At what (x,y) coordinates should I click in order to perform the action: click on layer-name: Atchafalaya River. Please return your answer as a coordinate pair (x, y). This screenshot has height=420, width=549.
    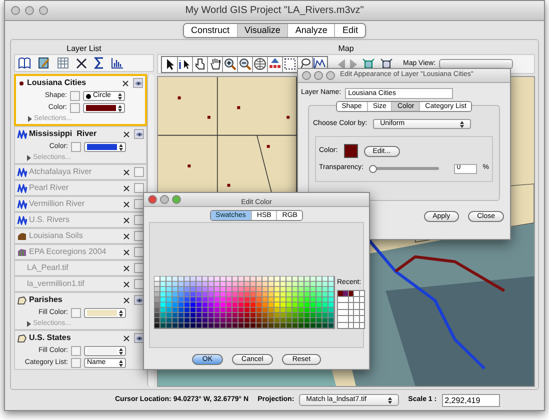
    Looking at the image, I should click on (61, 172).